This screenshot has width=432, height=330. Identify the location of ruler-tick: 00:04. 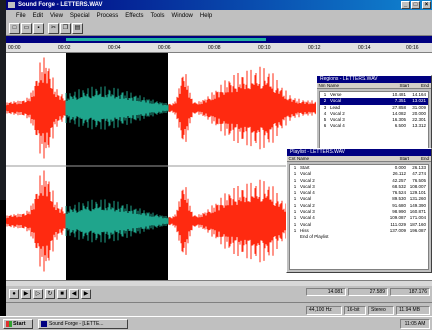
(114, 48).